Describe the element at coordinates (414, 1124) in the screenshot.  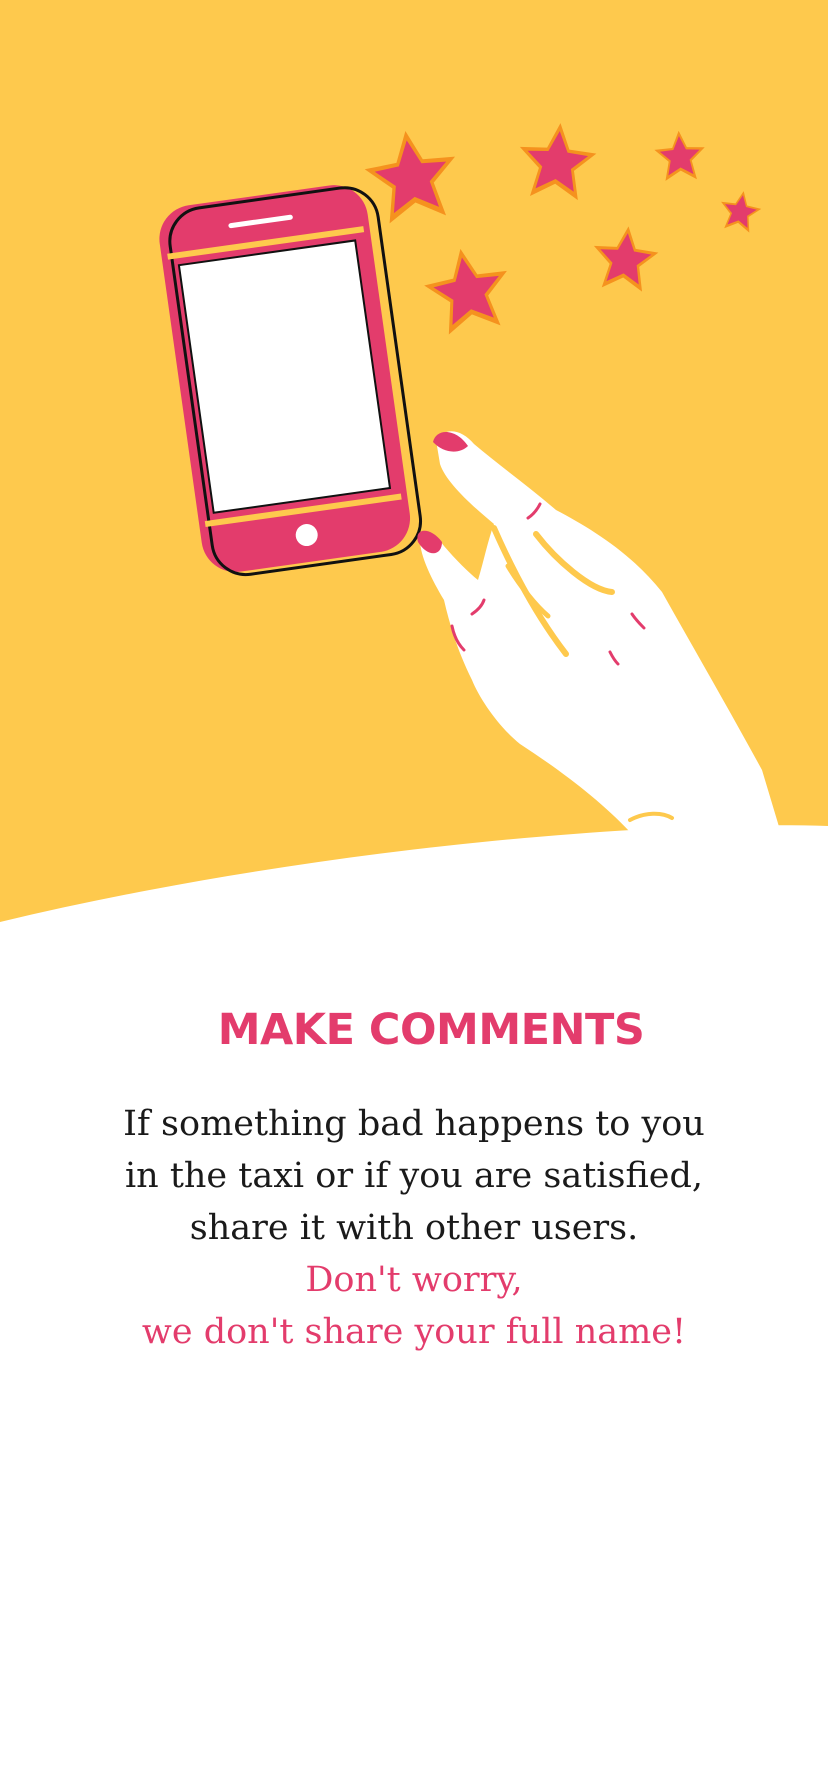
I see `description-line: If something bad happens to you` at that location.